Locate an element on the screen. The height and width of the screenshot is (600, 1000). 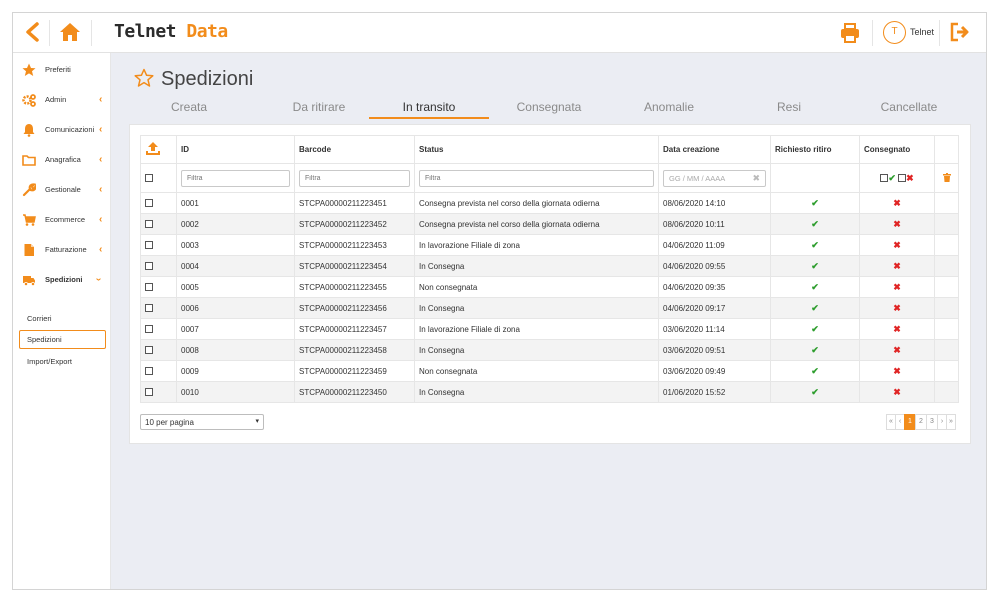
trash-icon is located at coordinates (946, 177).